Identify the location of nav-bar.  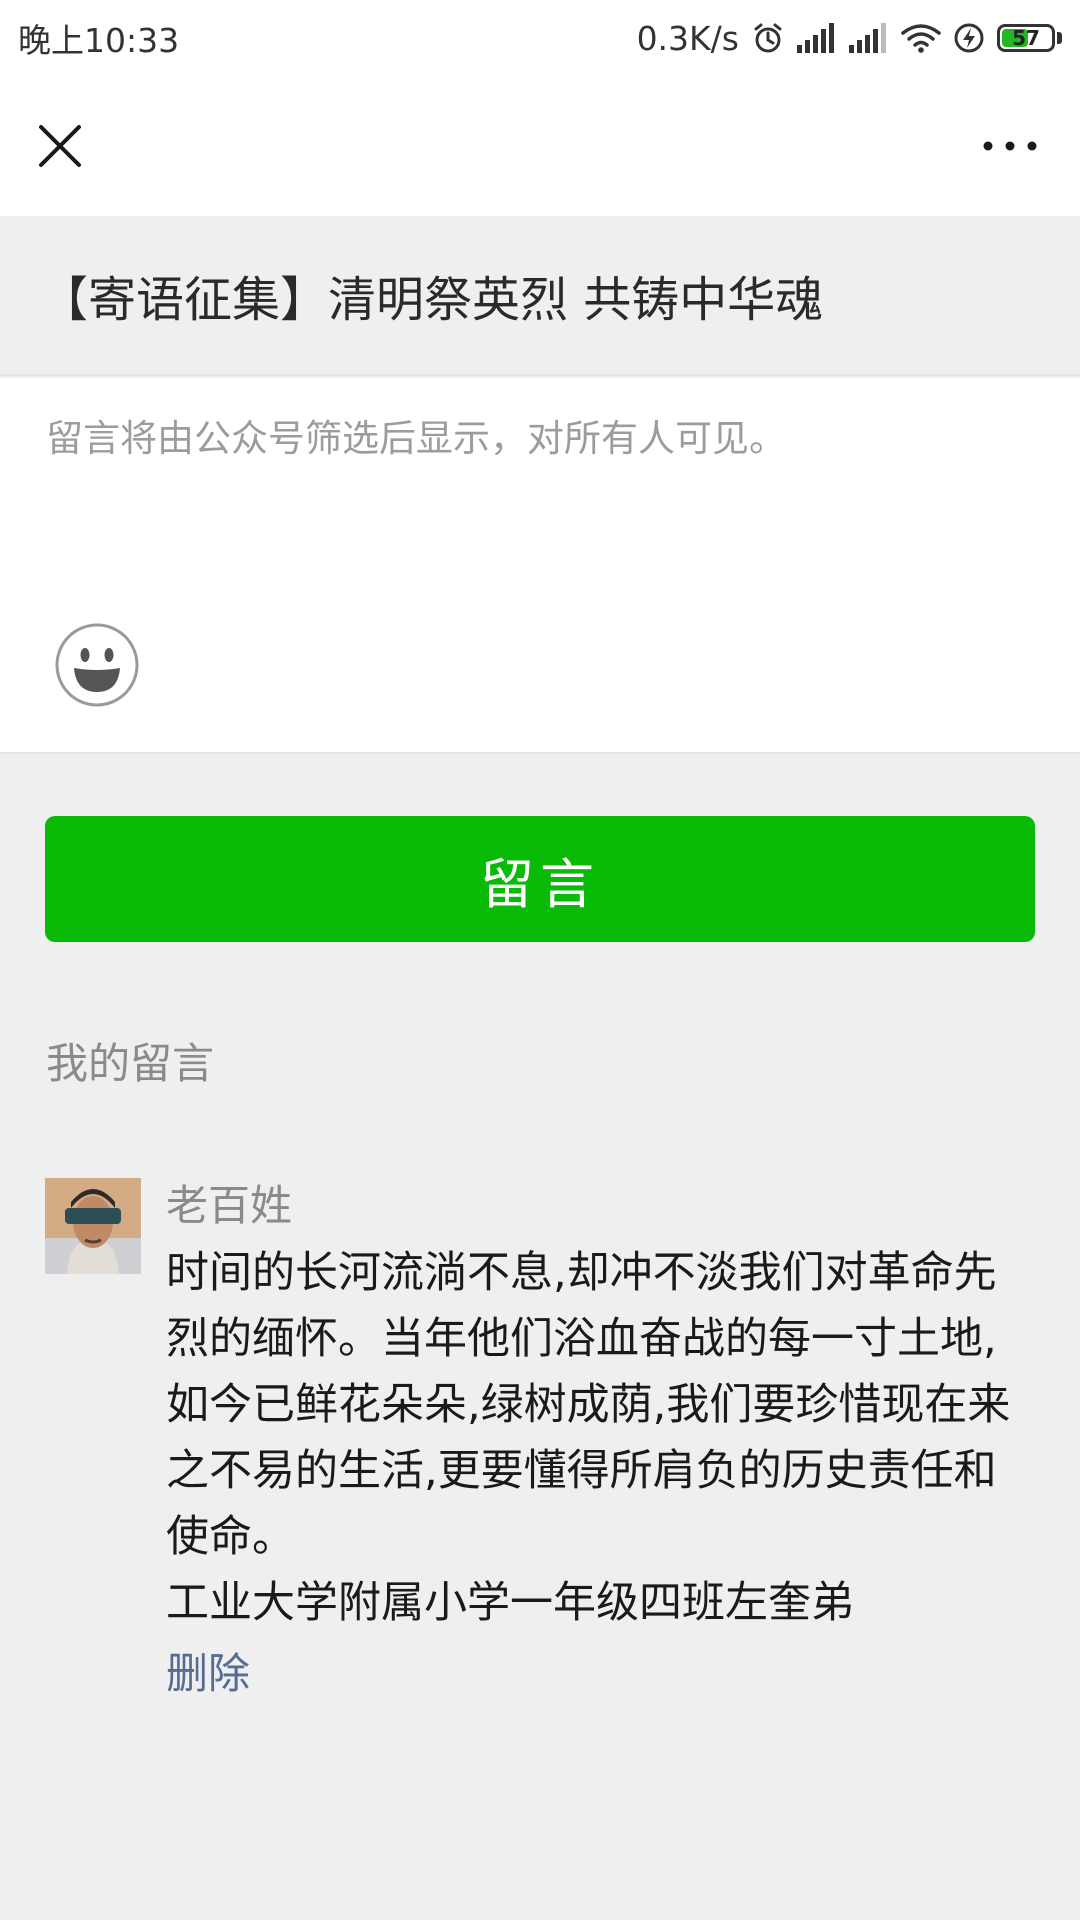
(540, 146).